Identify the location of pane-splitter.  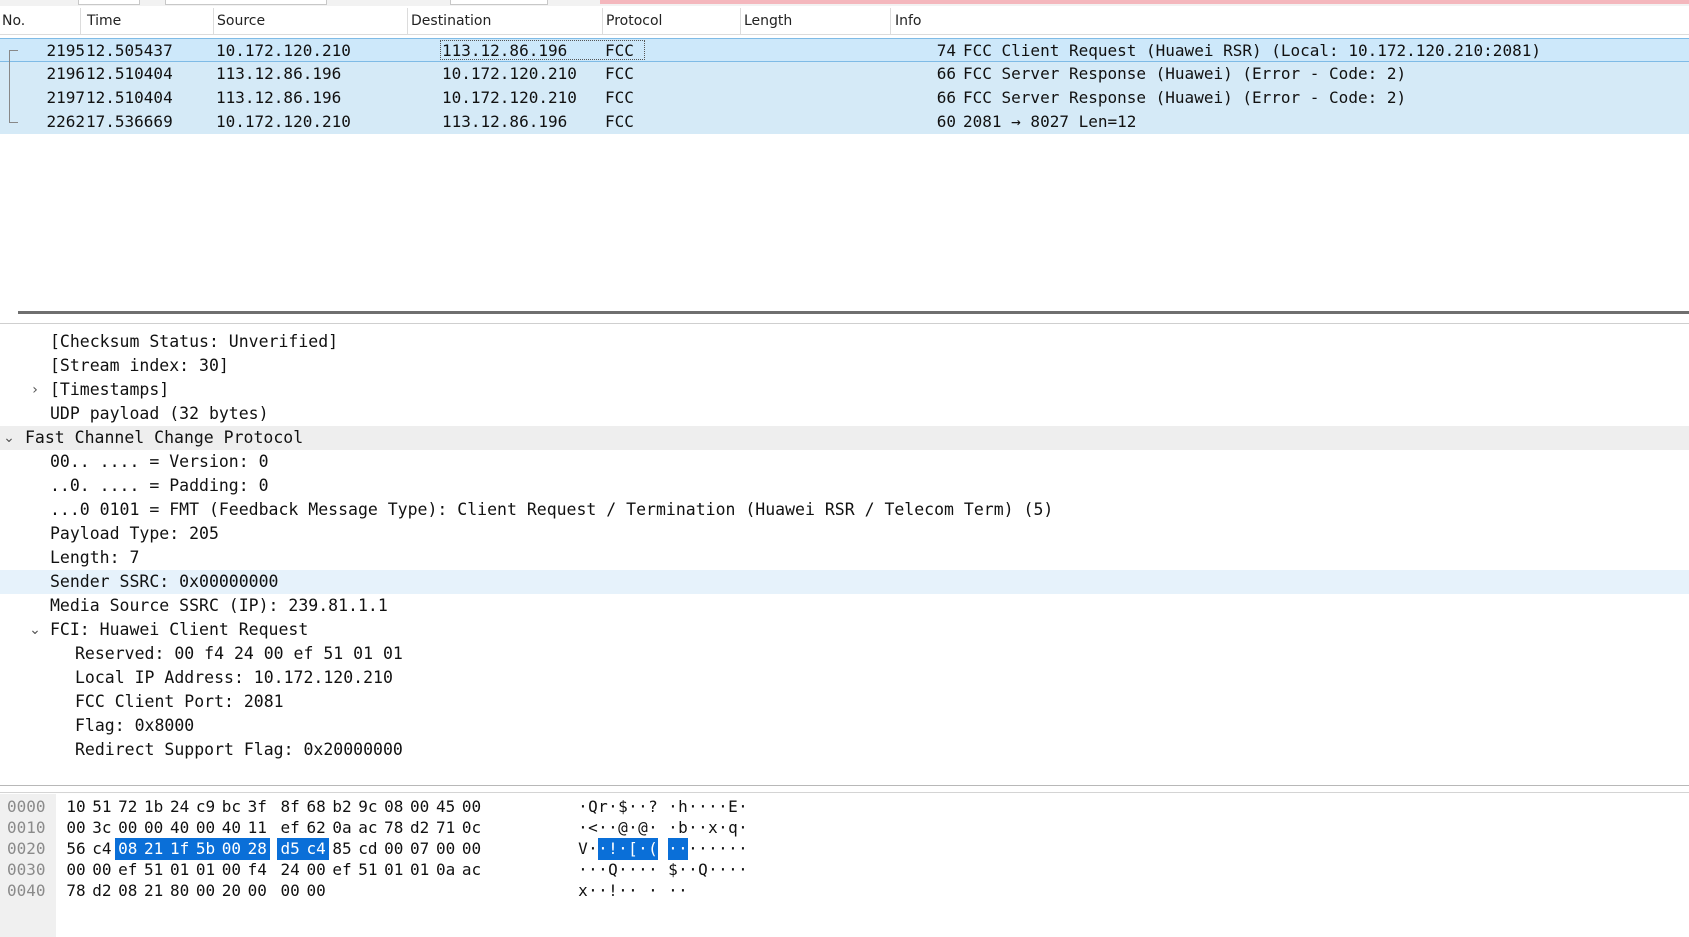
(844, 785).